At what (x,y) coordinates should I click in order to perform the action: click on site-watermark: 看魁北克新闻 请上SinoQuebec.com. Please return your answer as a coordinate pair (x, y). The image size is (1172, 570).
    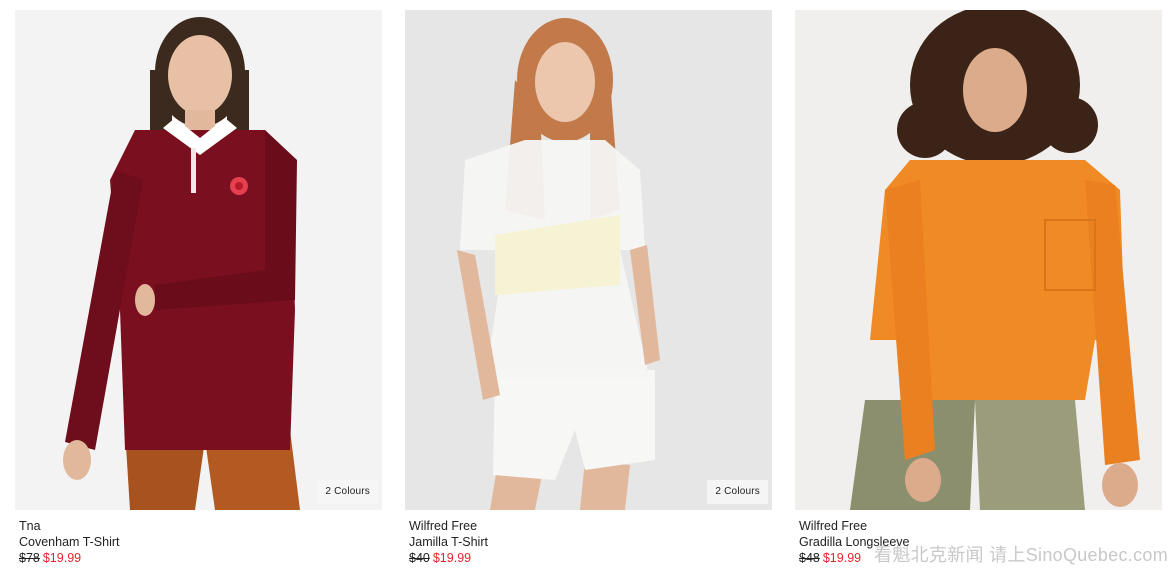
    Looking at the image, I should click on (1021, 555).